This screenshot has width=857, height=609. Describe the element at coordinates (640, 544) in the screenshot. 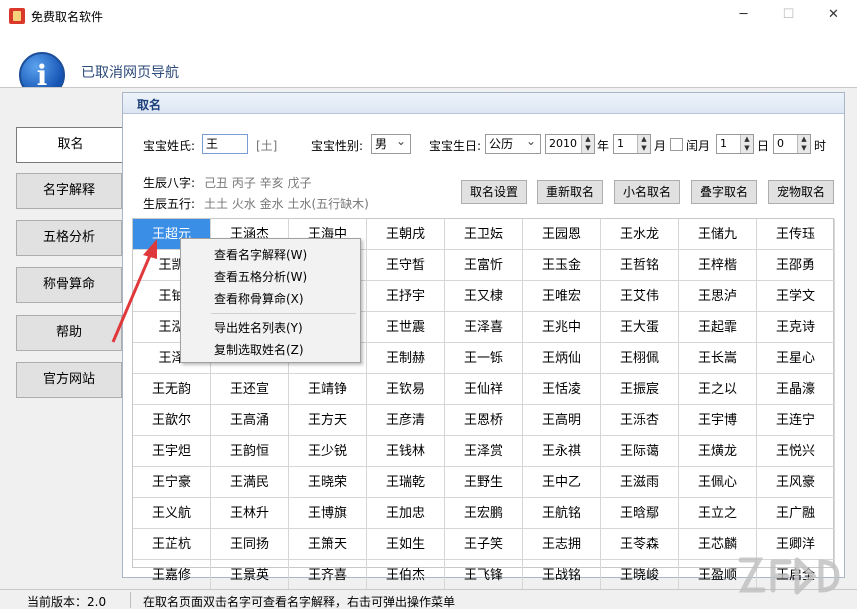

I see `name-cell: 王苓森` at that location.